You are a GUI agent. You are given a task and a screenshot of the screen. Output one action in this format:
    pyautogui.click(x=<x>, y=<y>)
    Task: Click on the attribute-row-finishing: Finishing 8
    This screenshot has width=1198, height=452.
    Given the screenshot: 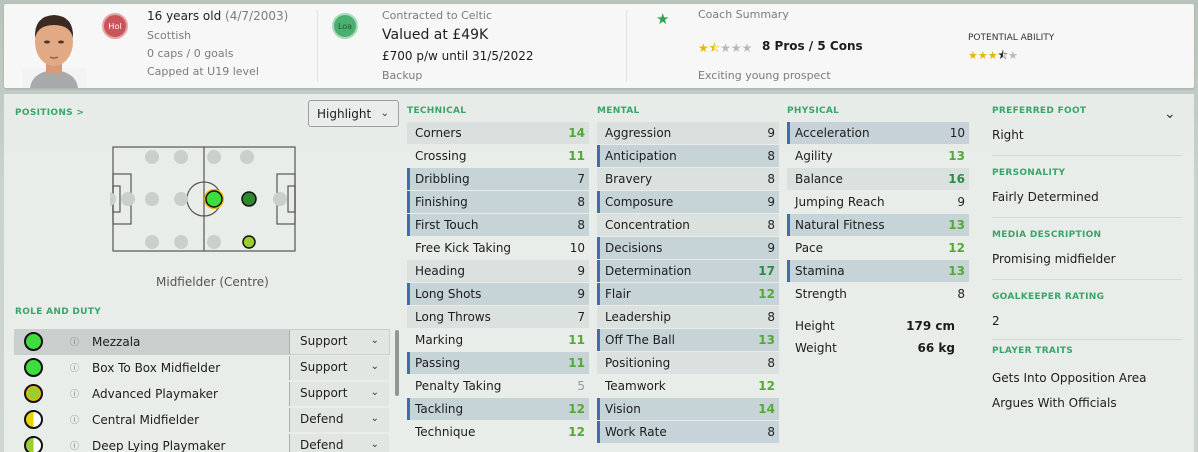 What is the action you would take?
    pyautogui.click(x=498, y=202)
    